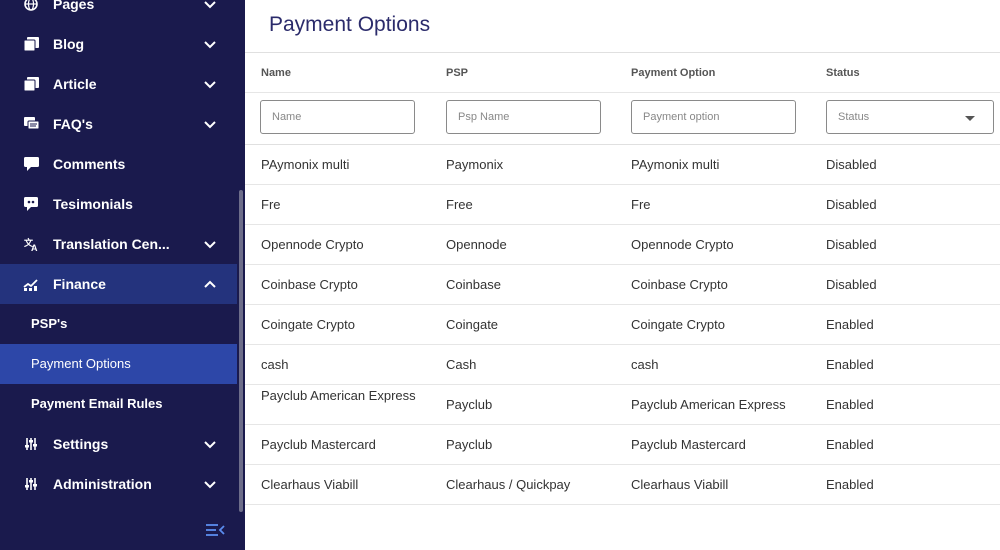 The width and height of the screenshot is (1000, 550). Describe the element at coordinates (118, 324) in the screenshot. I see `sidebar-subitem-psps: PSP's` at that location.